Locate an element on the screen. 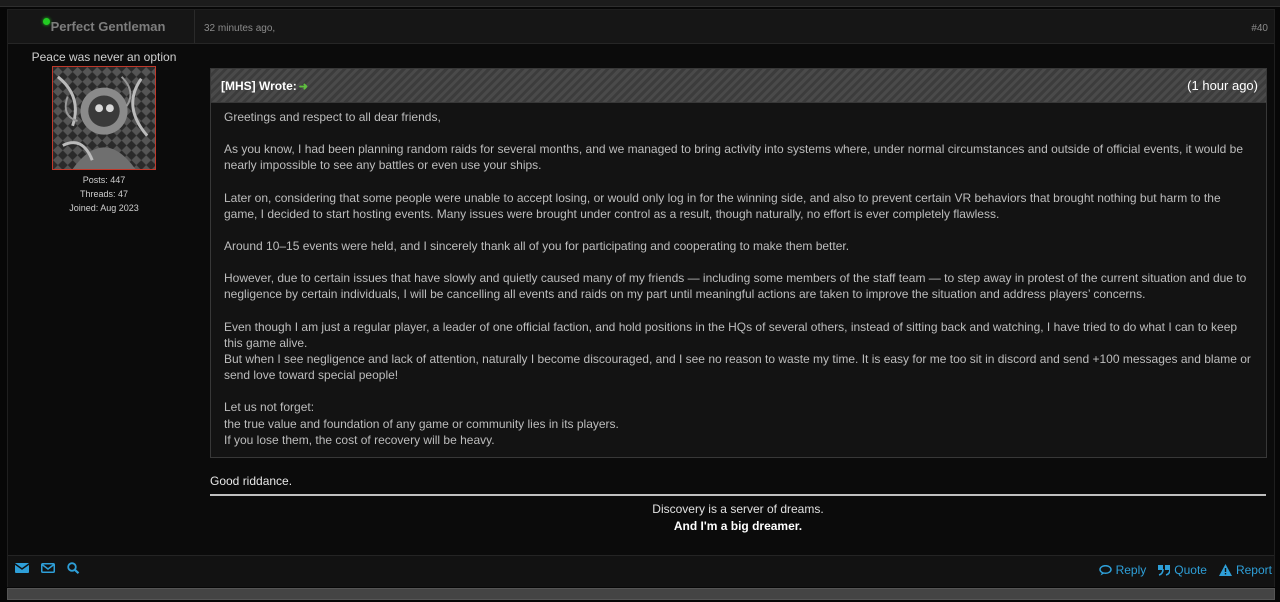 The width and height of the screenshot is (1280, 602). signature-divider is located at coordinates (738, 495).